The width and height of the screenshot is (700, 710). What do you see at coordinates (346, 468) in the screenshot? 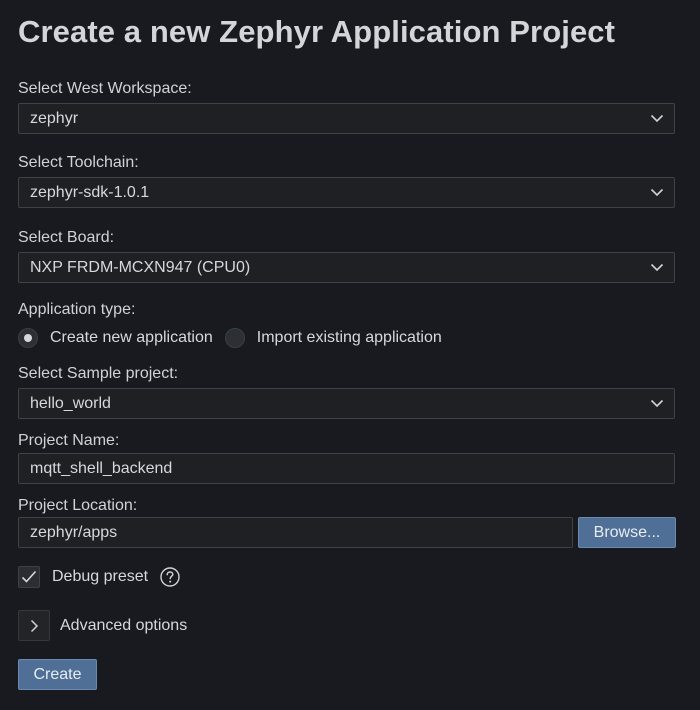
I see `project-name-input: mqtt_shell_backend` at bounding box center [346, 468].